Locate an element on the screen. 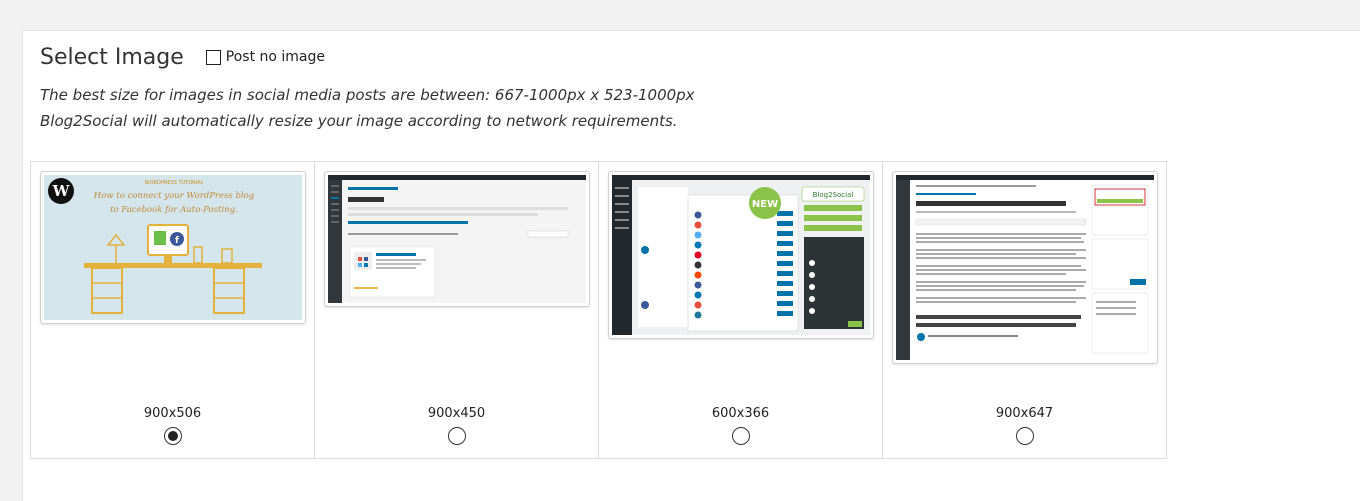 The width and height of the screenshot is (1360, 501). image-dimensions: 900x450 is located at coordinates (456, 413).